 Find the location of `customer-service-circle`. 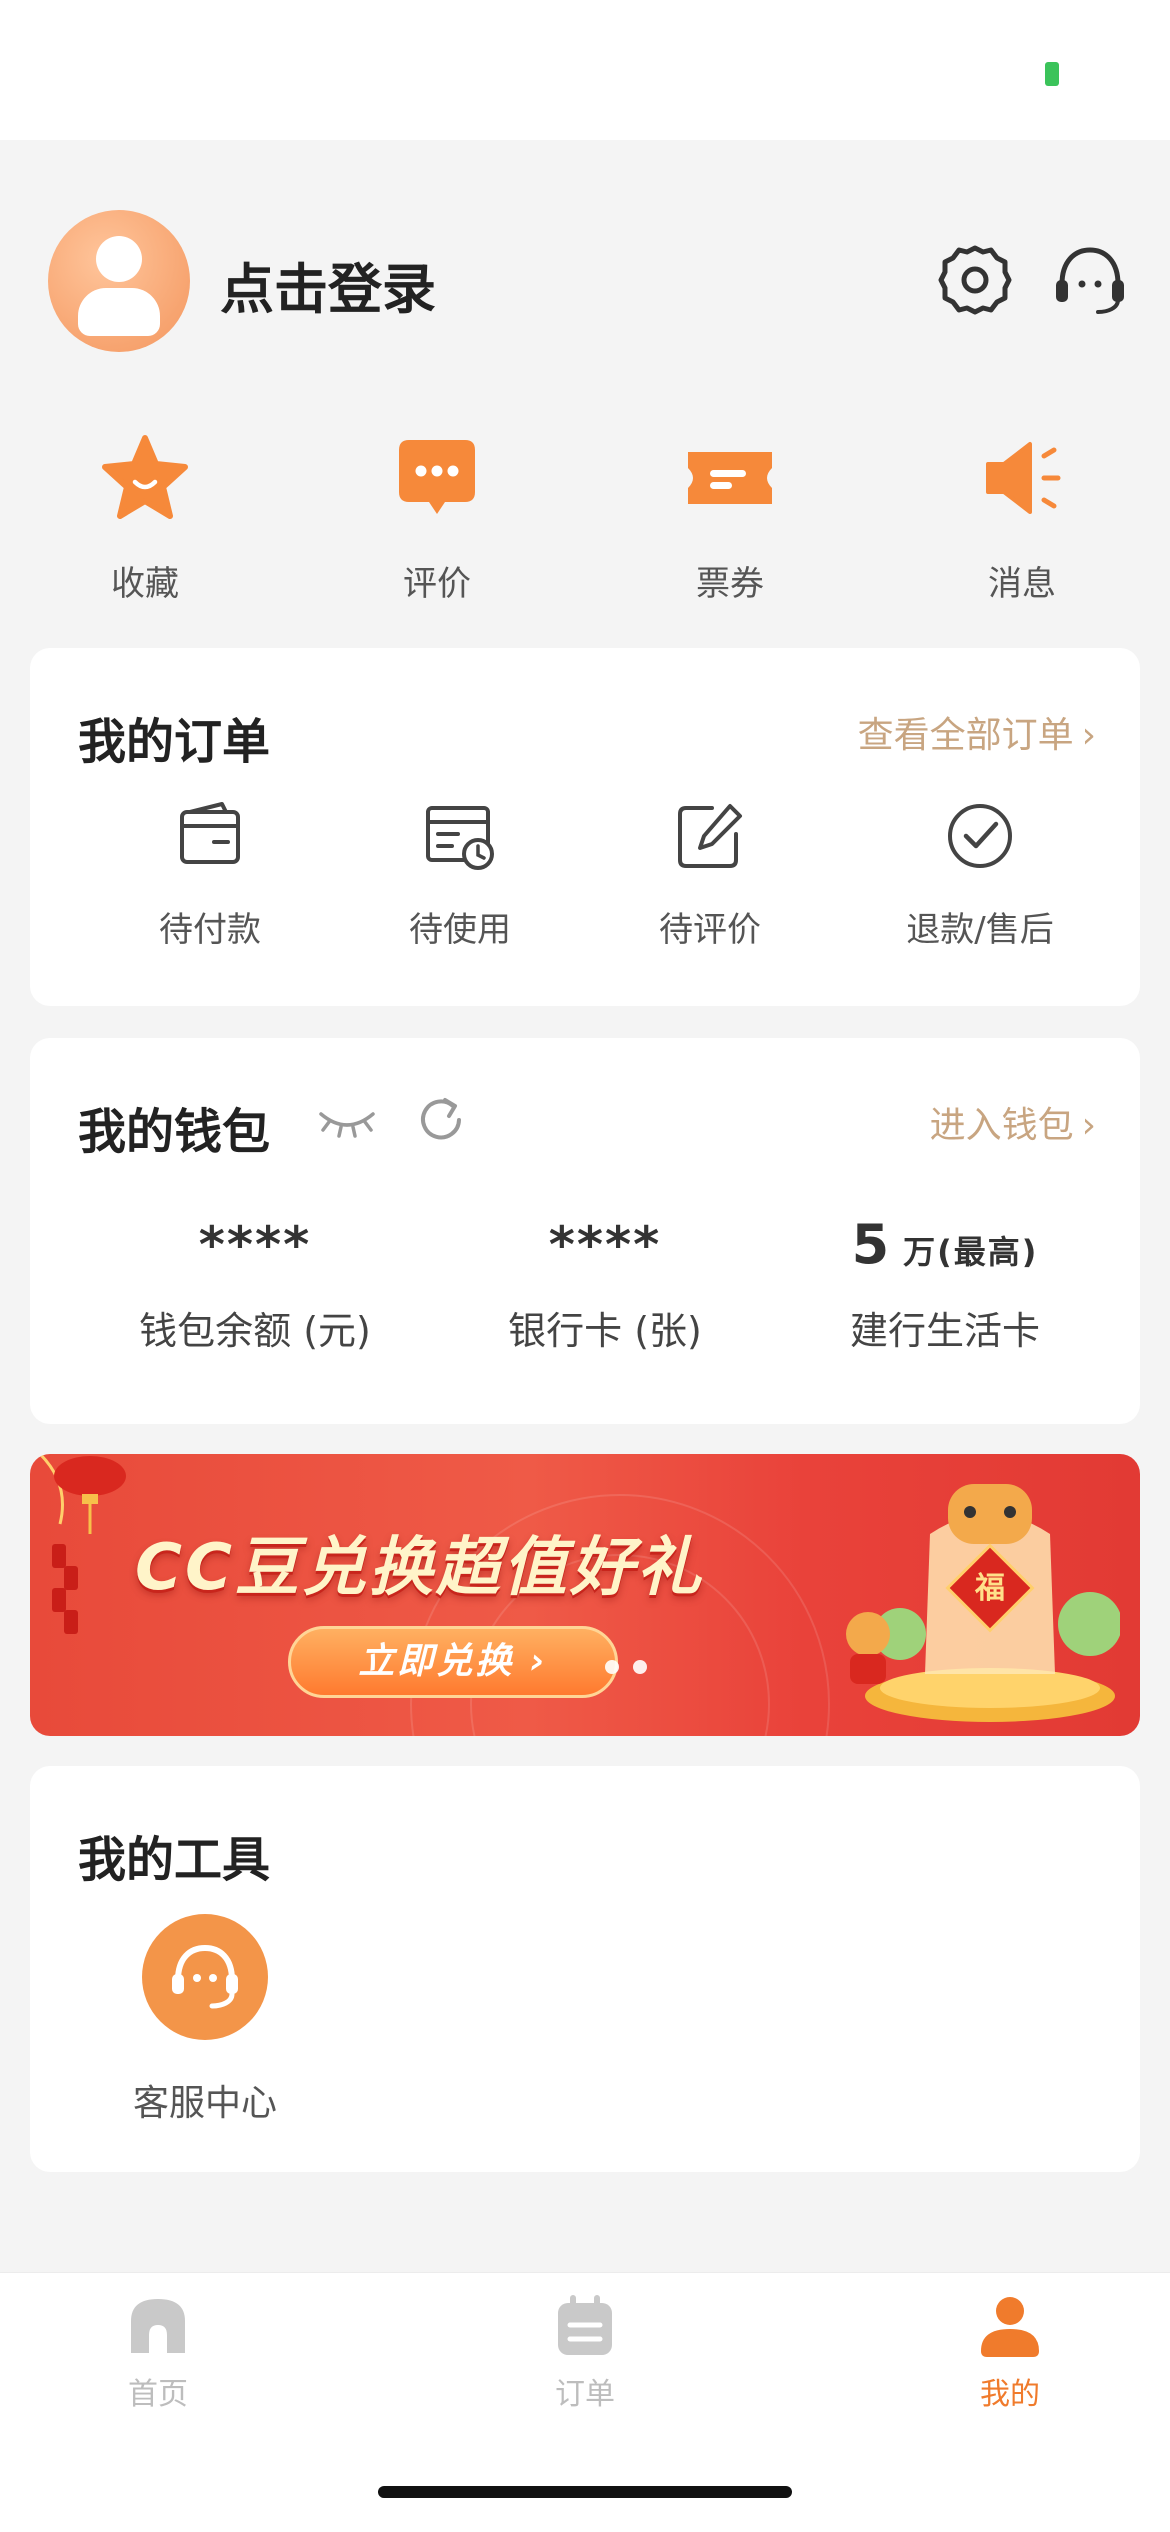

customer-service-circle is located at coordinates (205, 1977).